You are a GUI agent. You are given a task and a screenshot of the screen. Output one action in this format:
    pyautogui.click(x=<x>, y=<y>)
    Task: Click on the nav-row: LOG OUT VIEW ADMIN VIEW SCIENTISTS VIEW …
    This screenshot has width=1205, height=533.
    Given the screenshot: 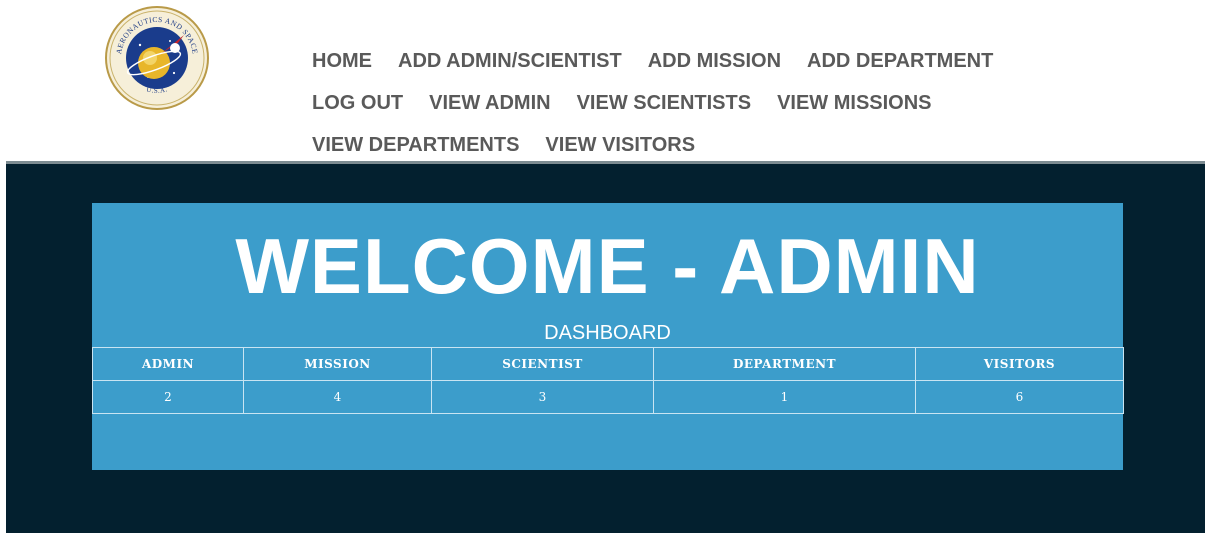 What is the action you would take?
    pyautogui.click(x=752, y=103)
    